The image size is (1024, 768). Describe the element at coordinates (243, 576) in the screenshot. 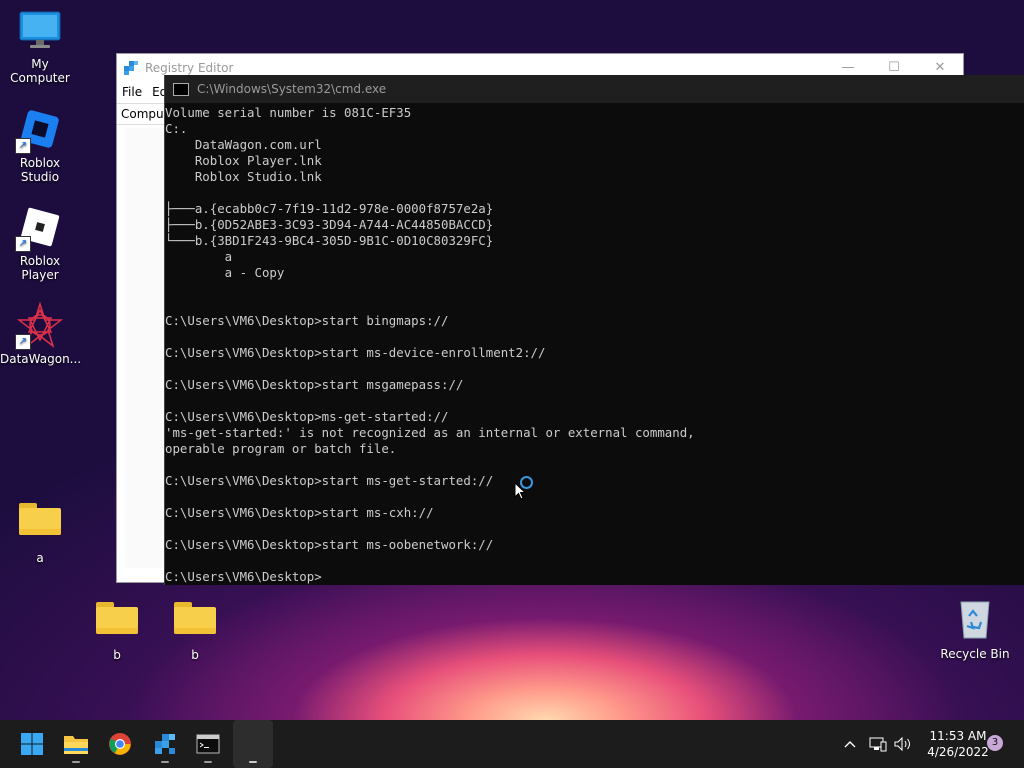

I see `cmd-output-line: C:\Users\VM6\Desktop>` at that location.